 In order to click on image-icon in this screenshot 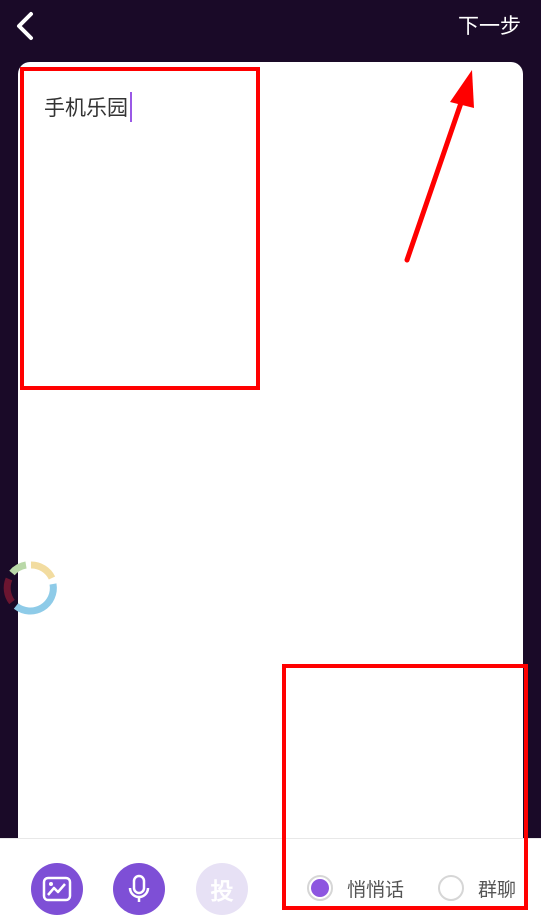, I will do `click(57, 889)`.